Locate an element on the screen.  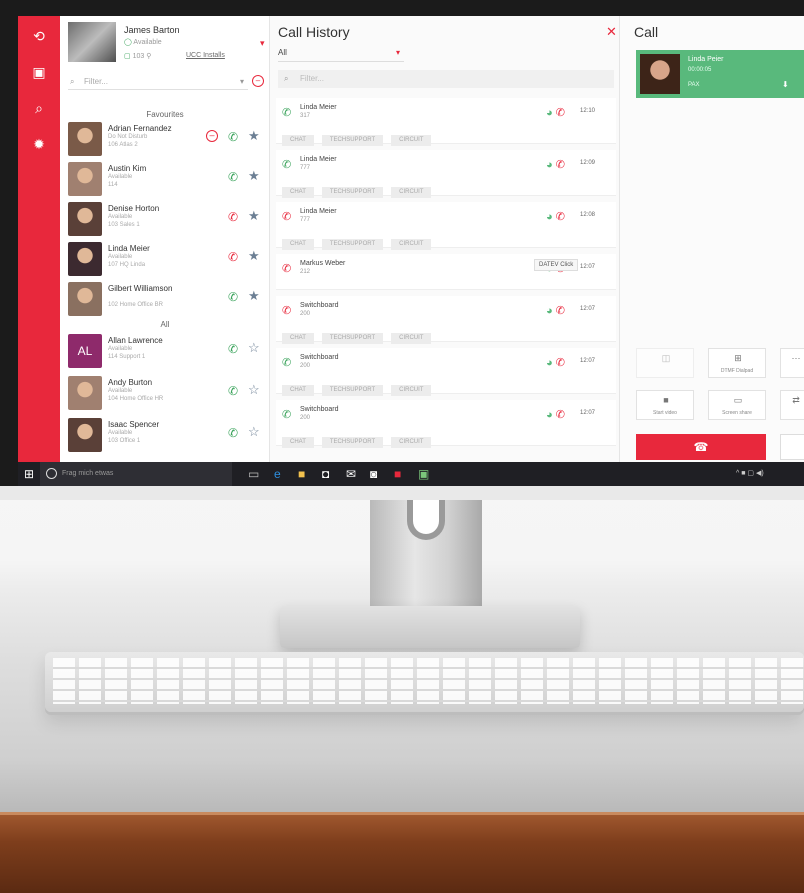
mail-icon: ✉ is located at coordinates (351, 474).